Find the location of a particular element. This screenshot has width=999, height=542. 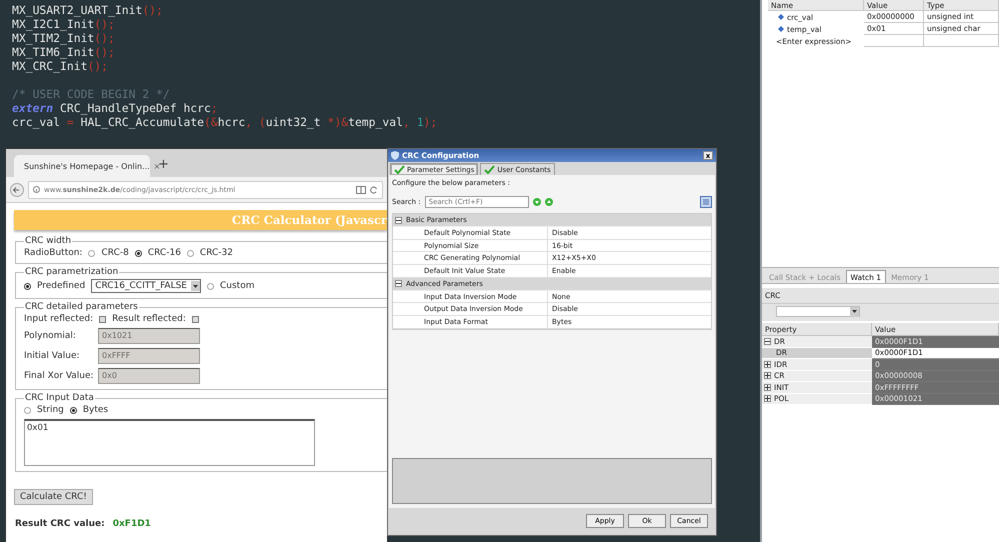

code-line: MX_TIM2_Init(); is located at coordinates (63, 38).